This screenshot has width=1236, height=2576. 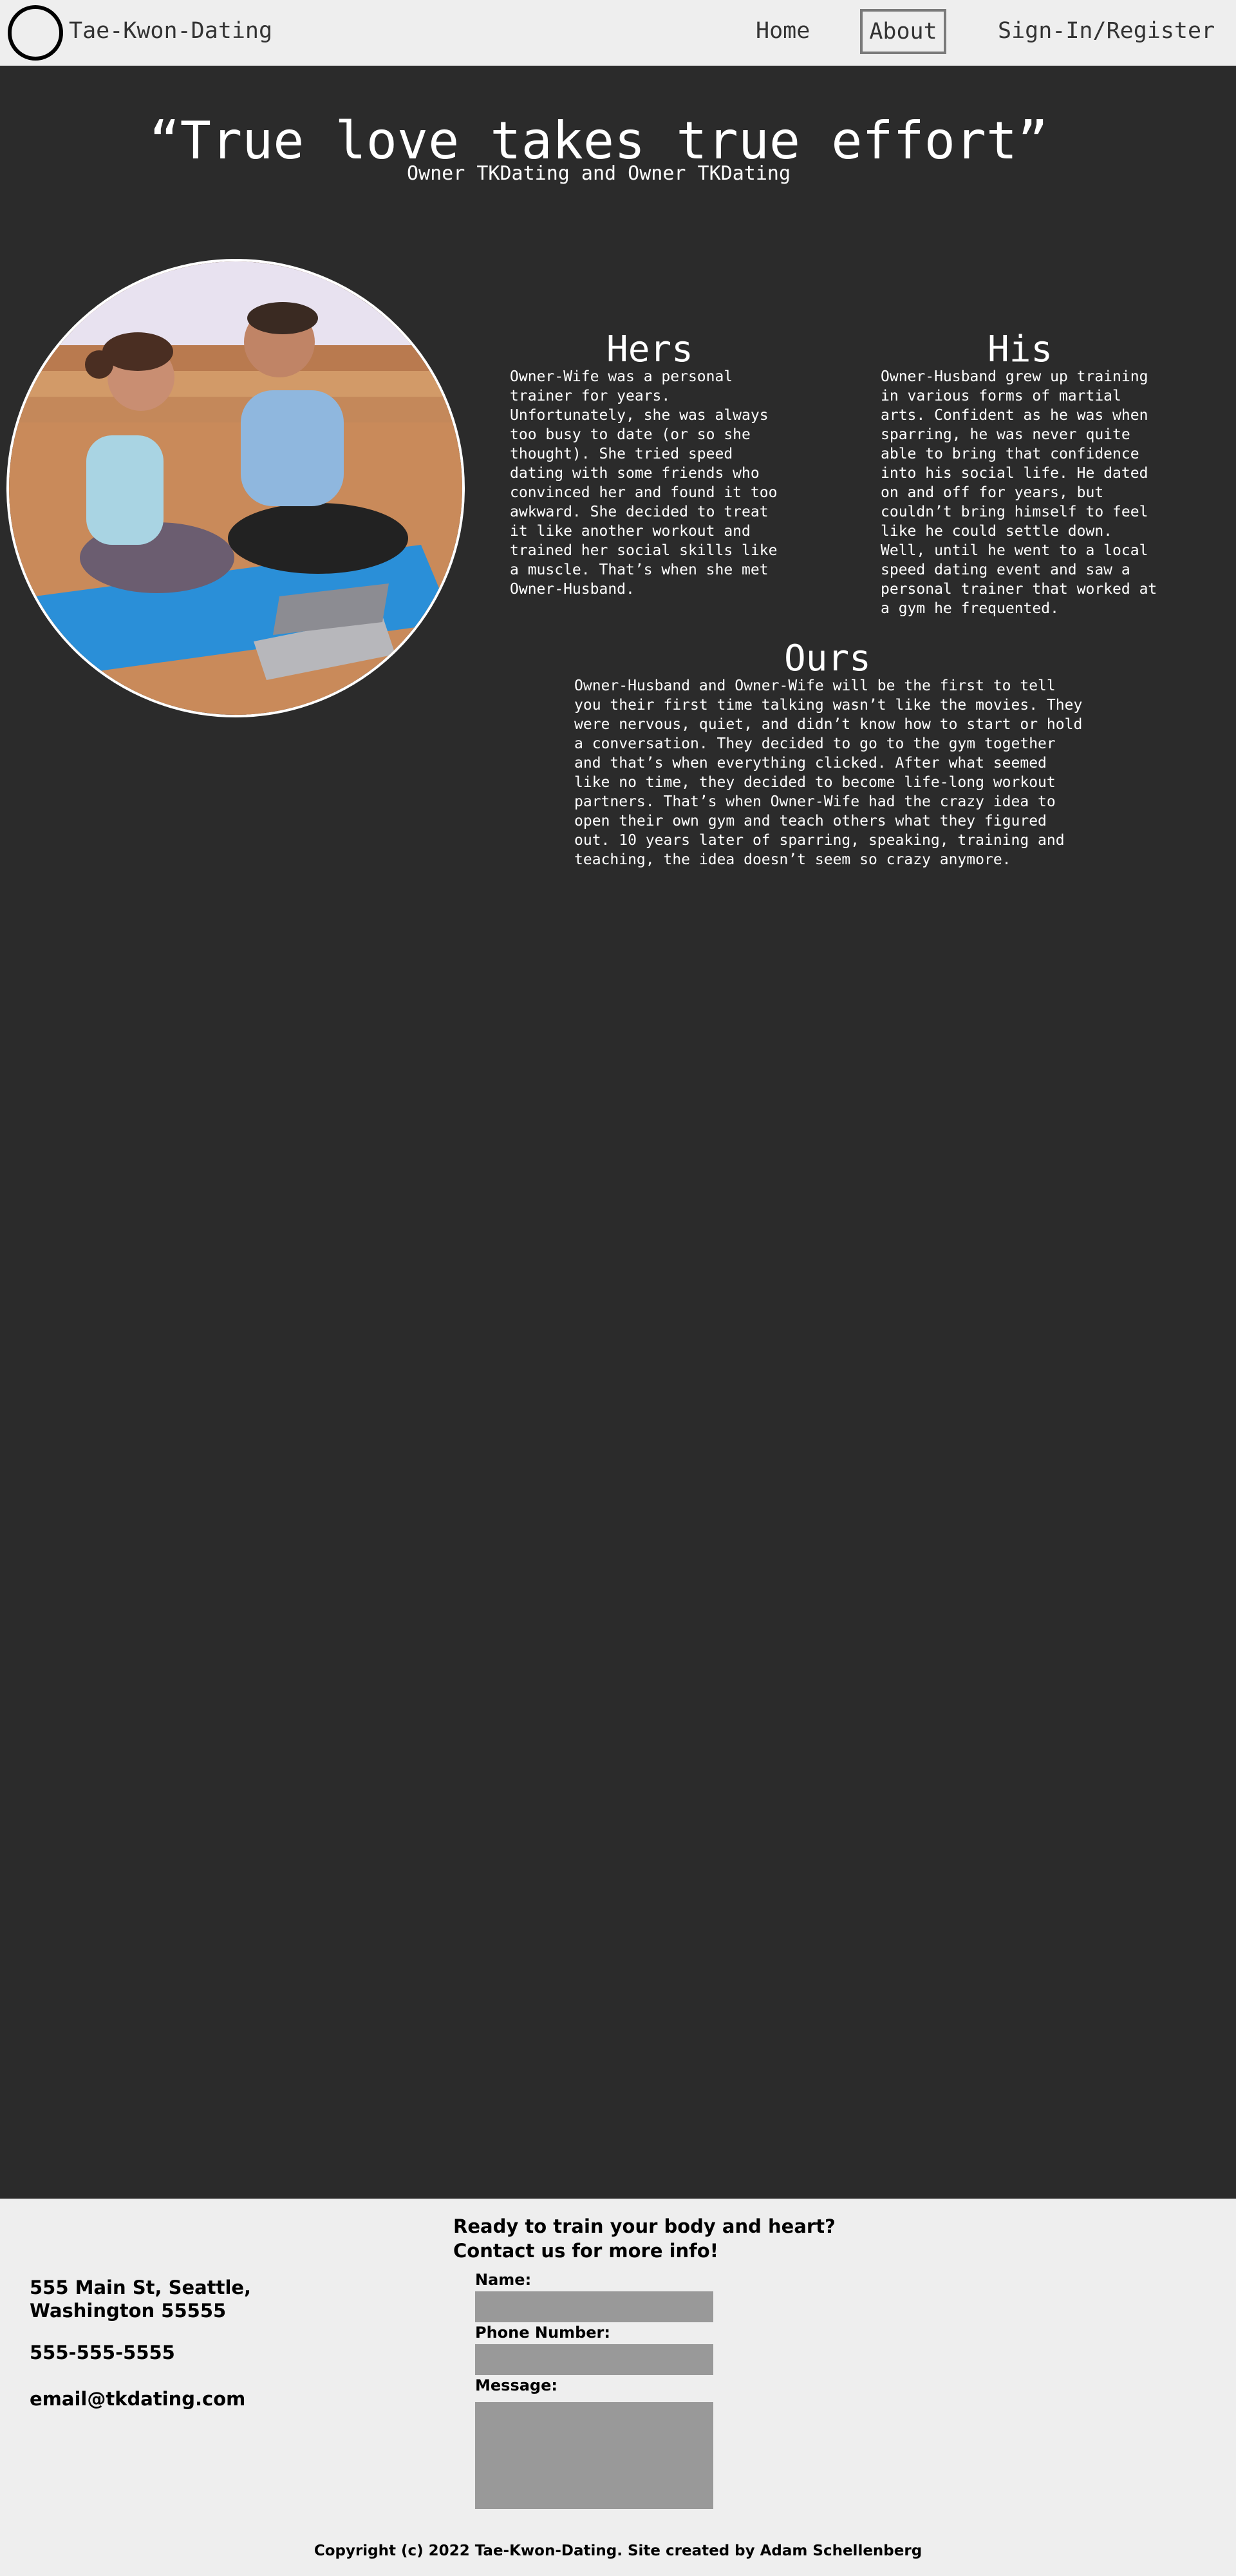 What do you see at coordinates (516, 2385) in the screenshot?
I see `message-label: Message:` at bounding box center [516, 2385].